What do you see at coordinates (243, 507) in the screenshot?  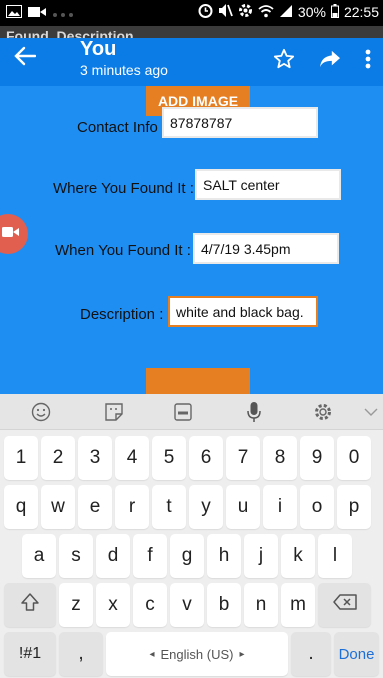 I see `key-u: u` at bounding box center [243, 507].